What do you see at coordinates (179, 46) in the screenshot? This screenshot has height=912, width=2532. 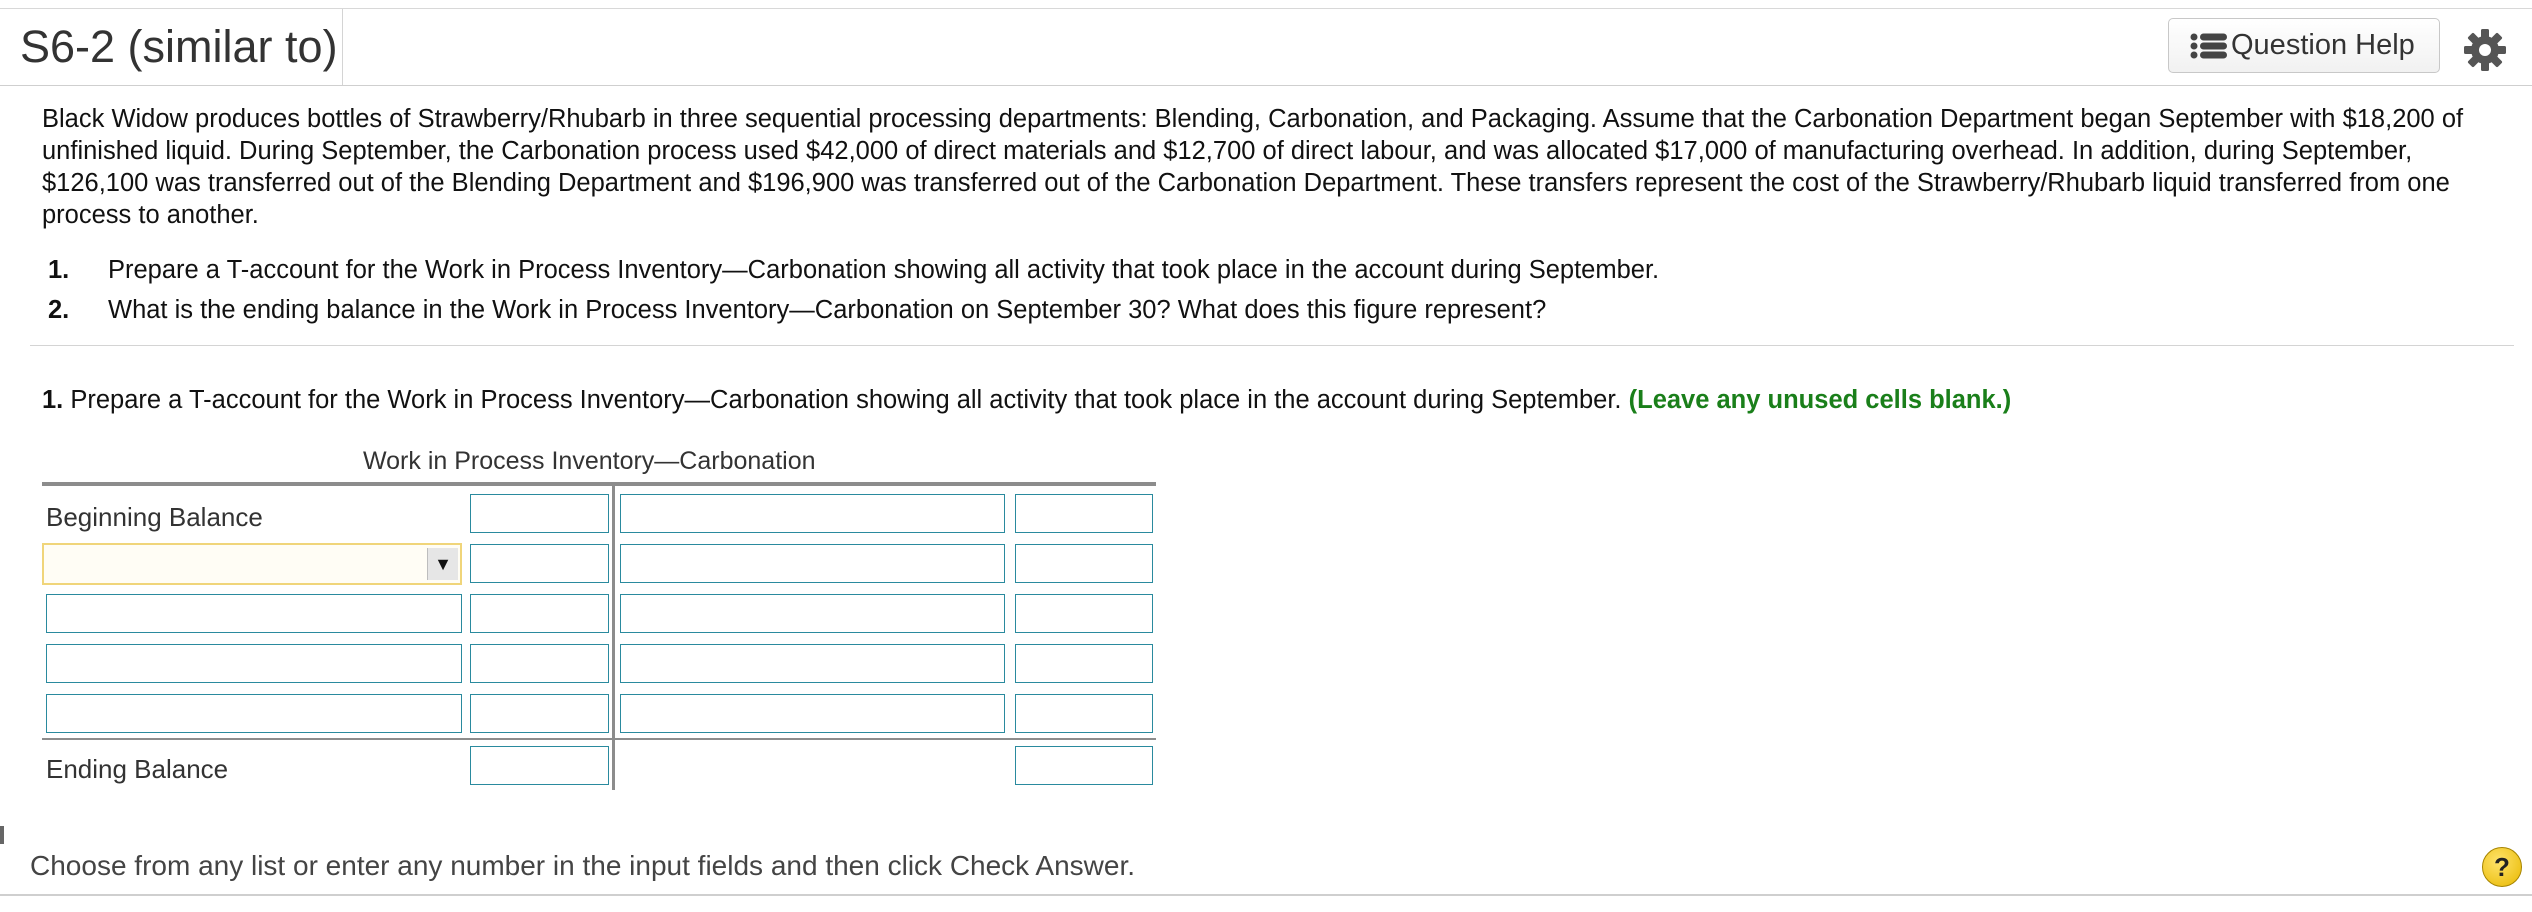 I see `page-title: S6-2 (similar to)` at bounding box center [179, 46].